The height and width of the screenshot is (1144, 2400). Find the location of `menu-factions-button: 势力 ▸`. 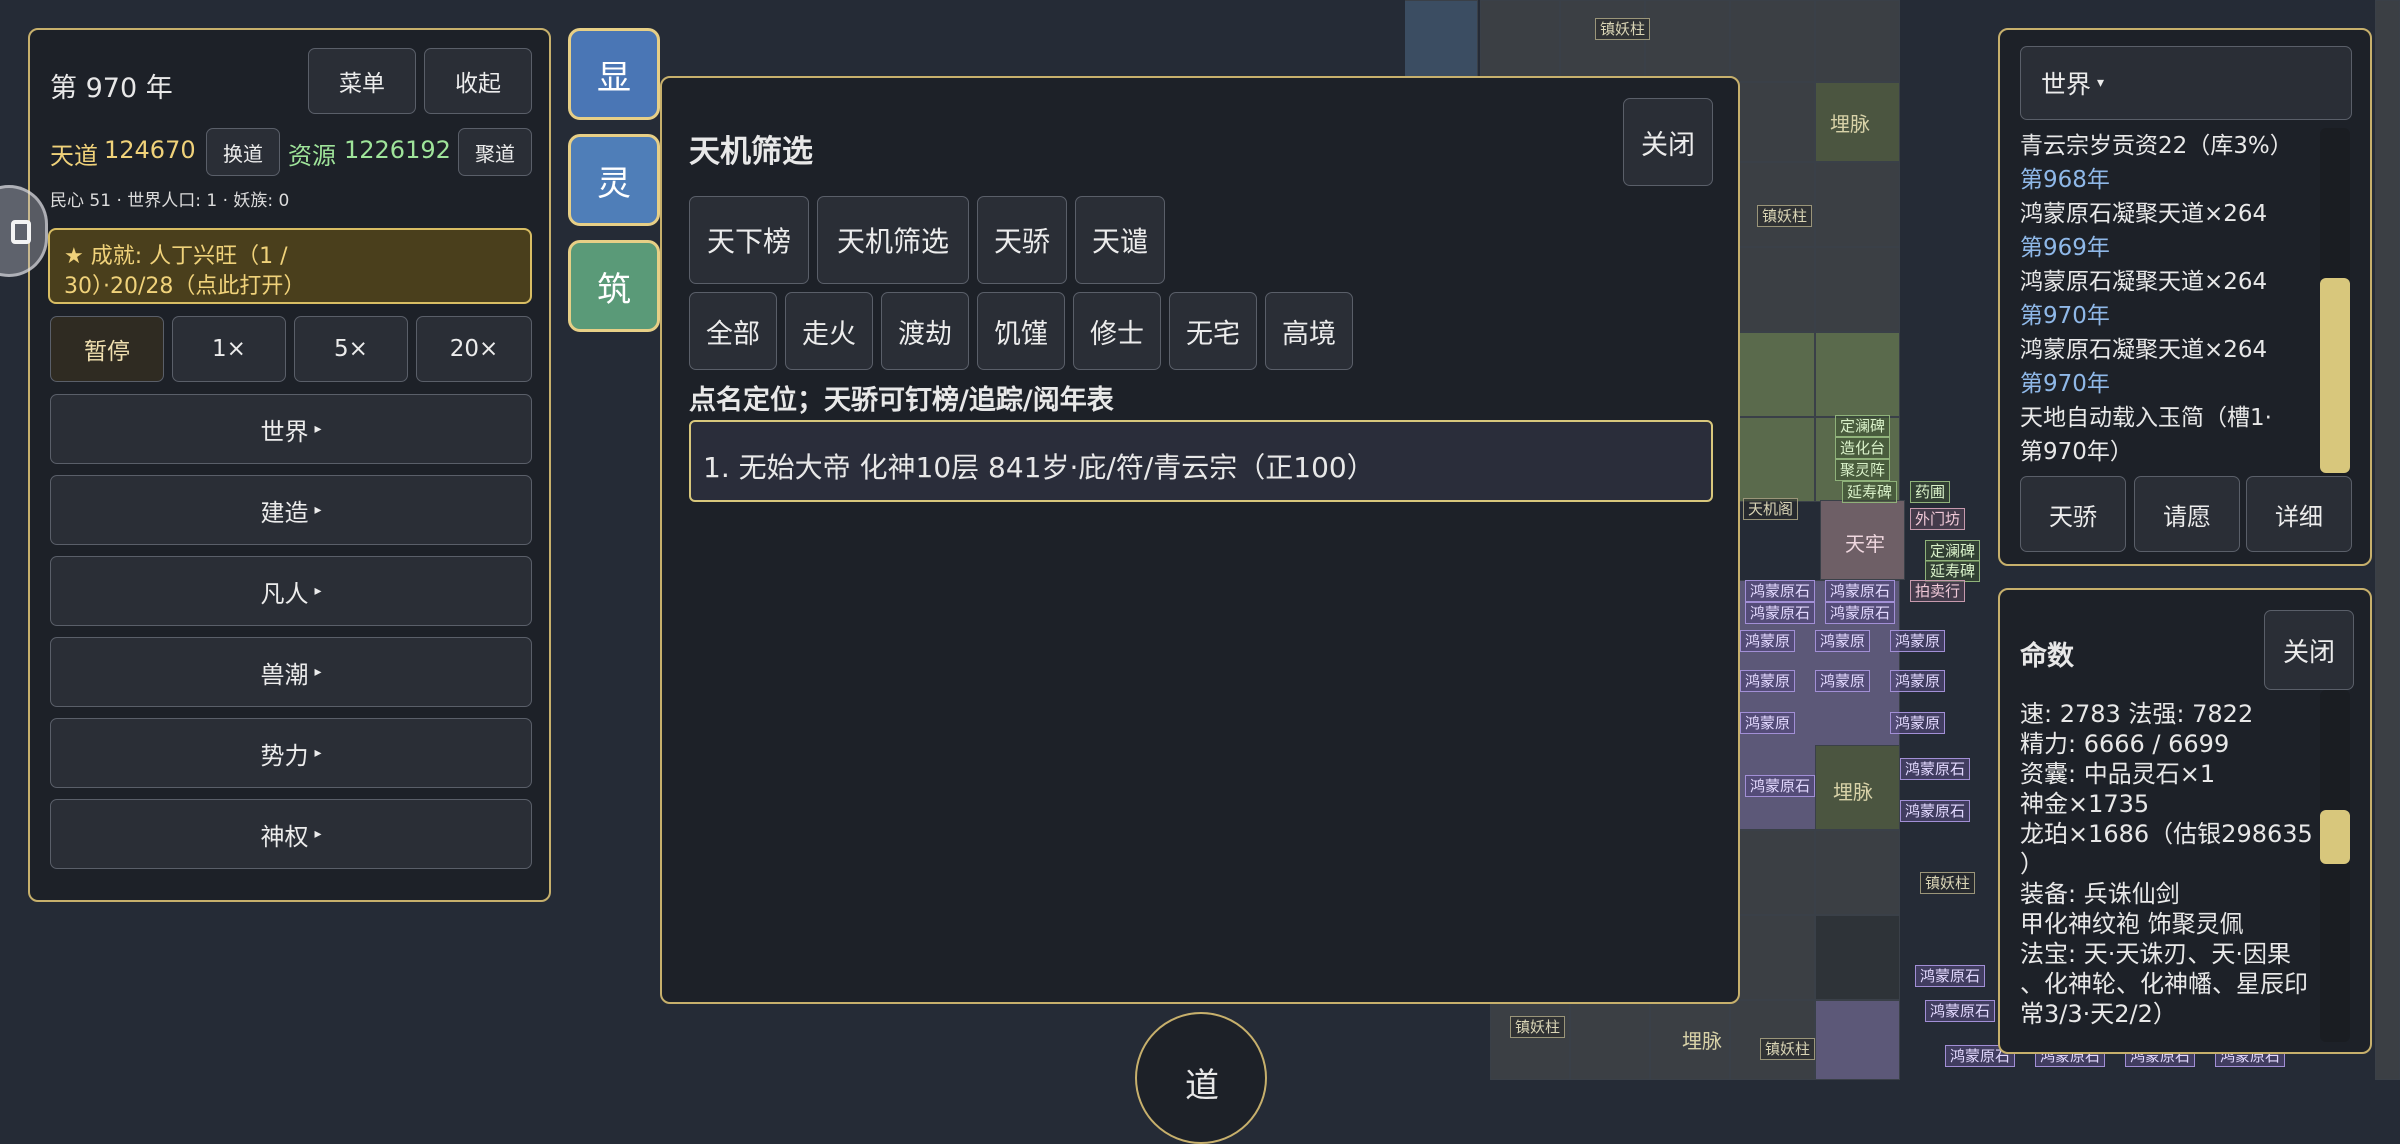

menu-factions-button: 势力 ▸ is located at coordinates (291, 753).